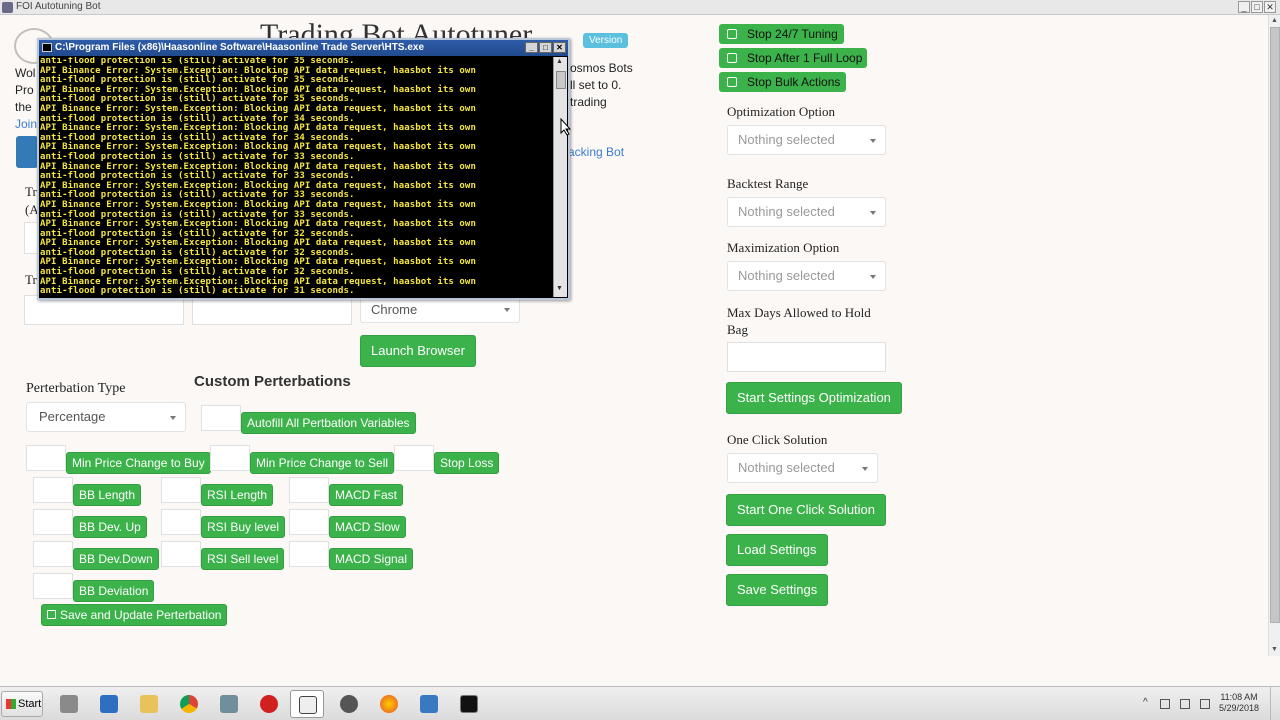 The width and height of the screenshot is (1280, 720). What do you see at coordinates (114, 591) in the screenshot?
I see `bb-deviation-button: BB Deviation` at bounding box center [114, 591].